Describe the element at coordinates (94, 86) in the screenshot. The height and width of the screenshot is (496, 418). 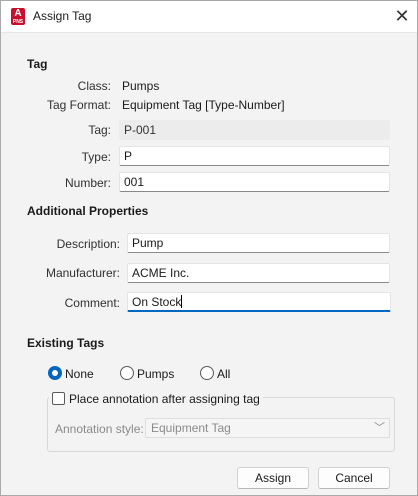
I see `class-label: Class:` at that location.